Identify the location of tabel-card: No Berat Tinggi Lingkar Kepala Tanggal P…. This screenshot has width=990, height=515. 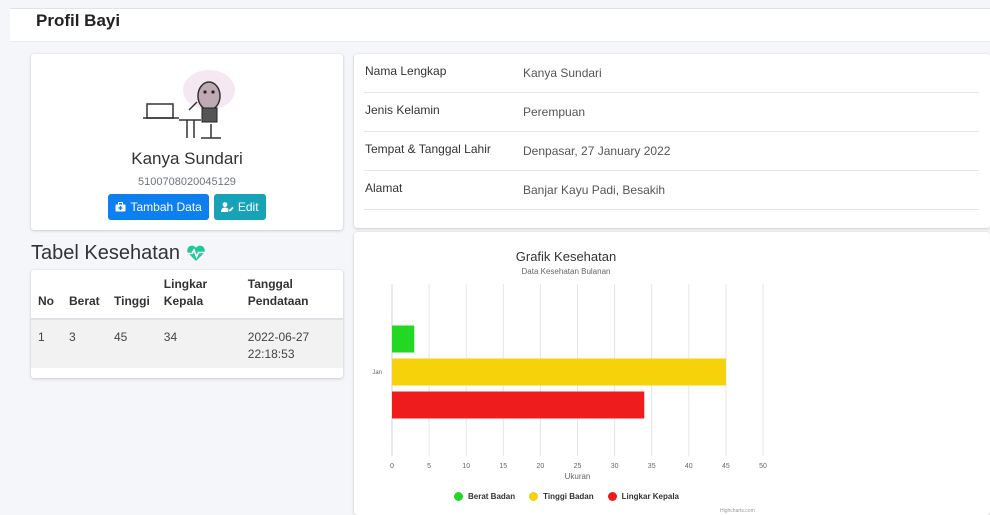
(187, 324).